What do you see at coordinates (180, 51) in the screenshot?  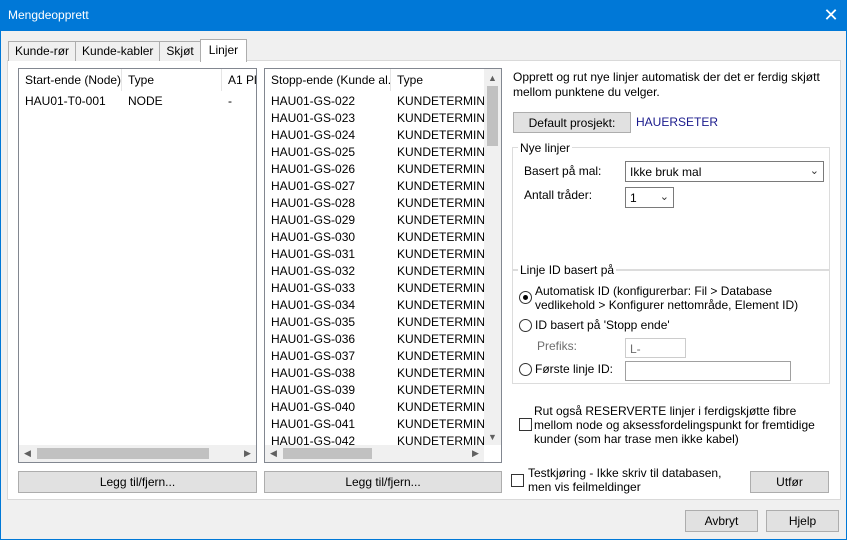 I see `tab-skjot: Skjøt` at bounding box center [180, 51].